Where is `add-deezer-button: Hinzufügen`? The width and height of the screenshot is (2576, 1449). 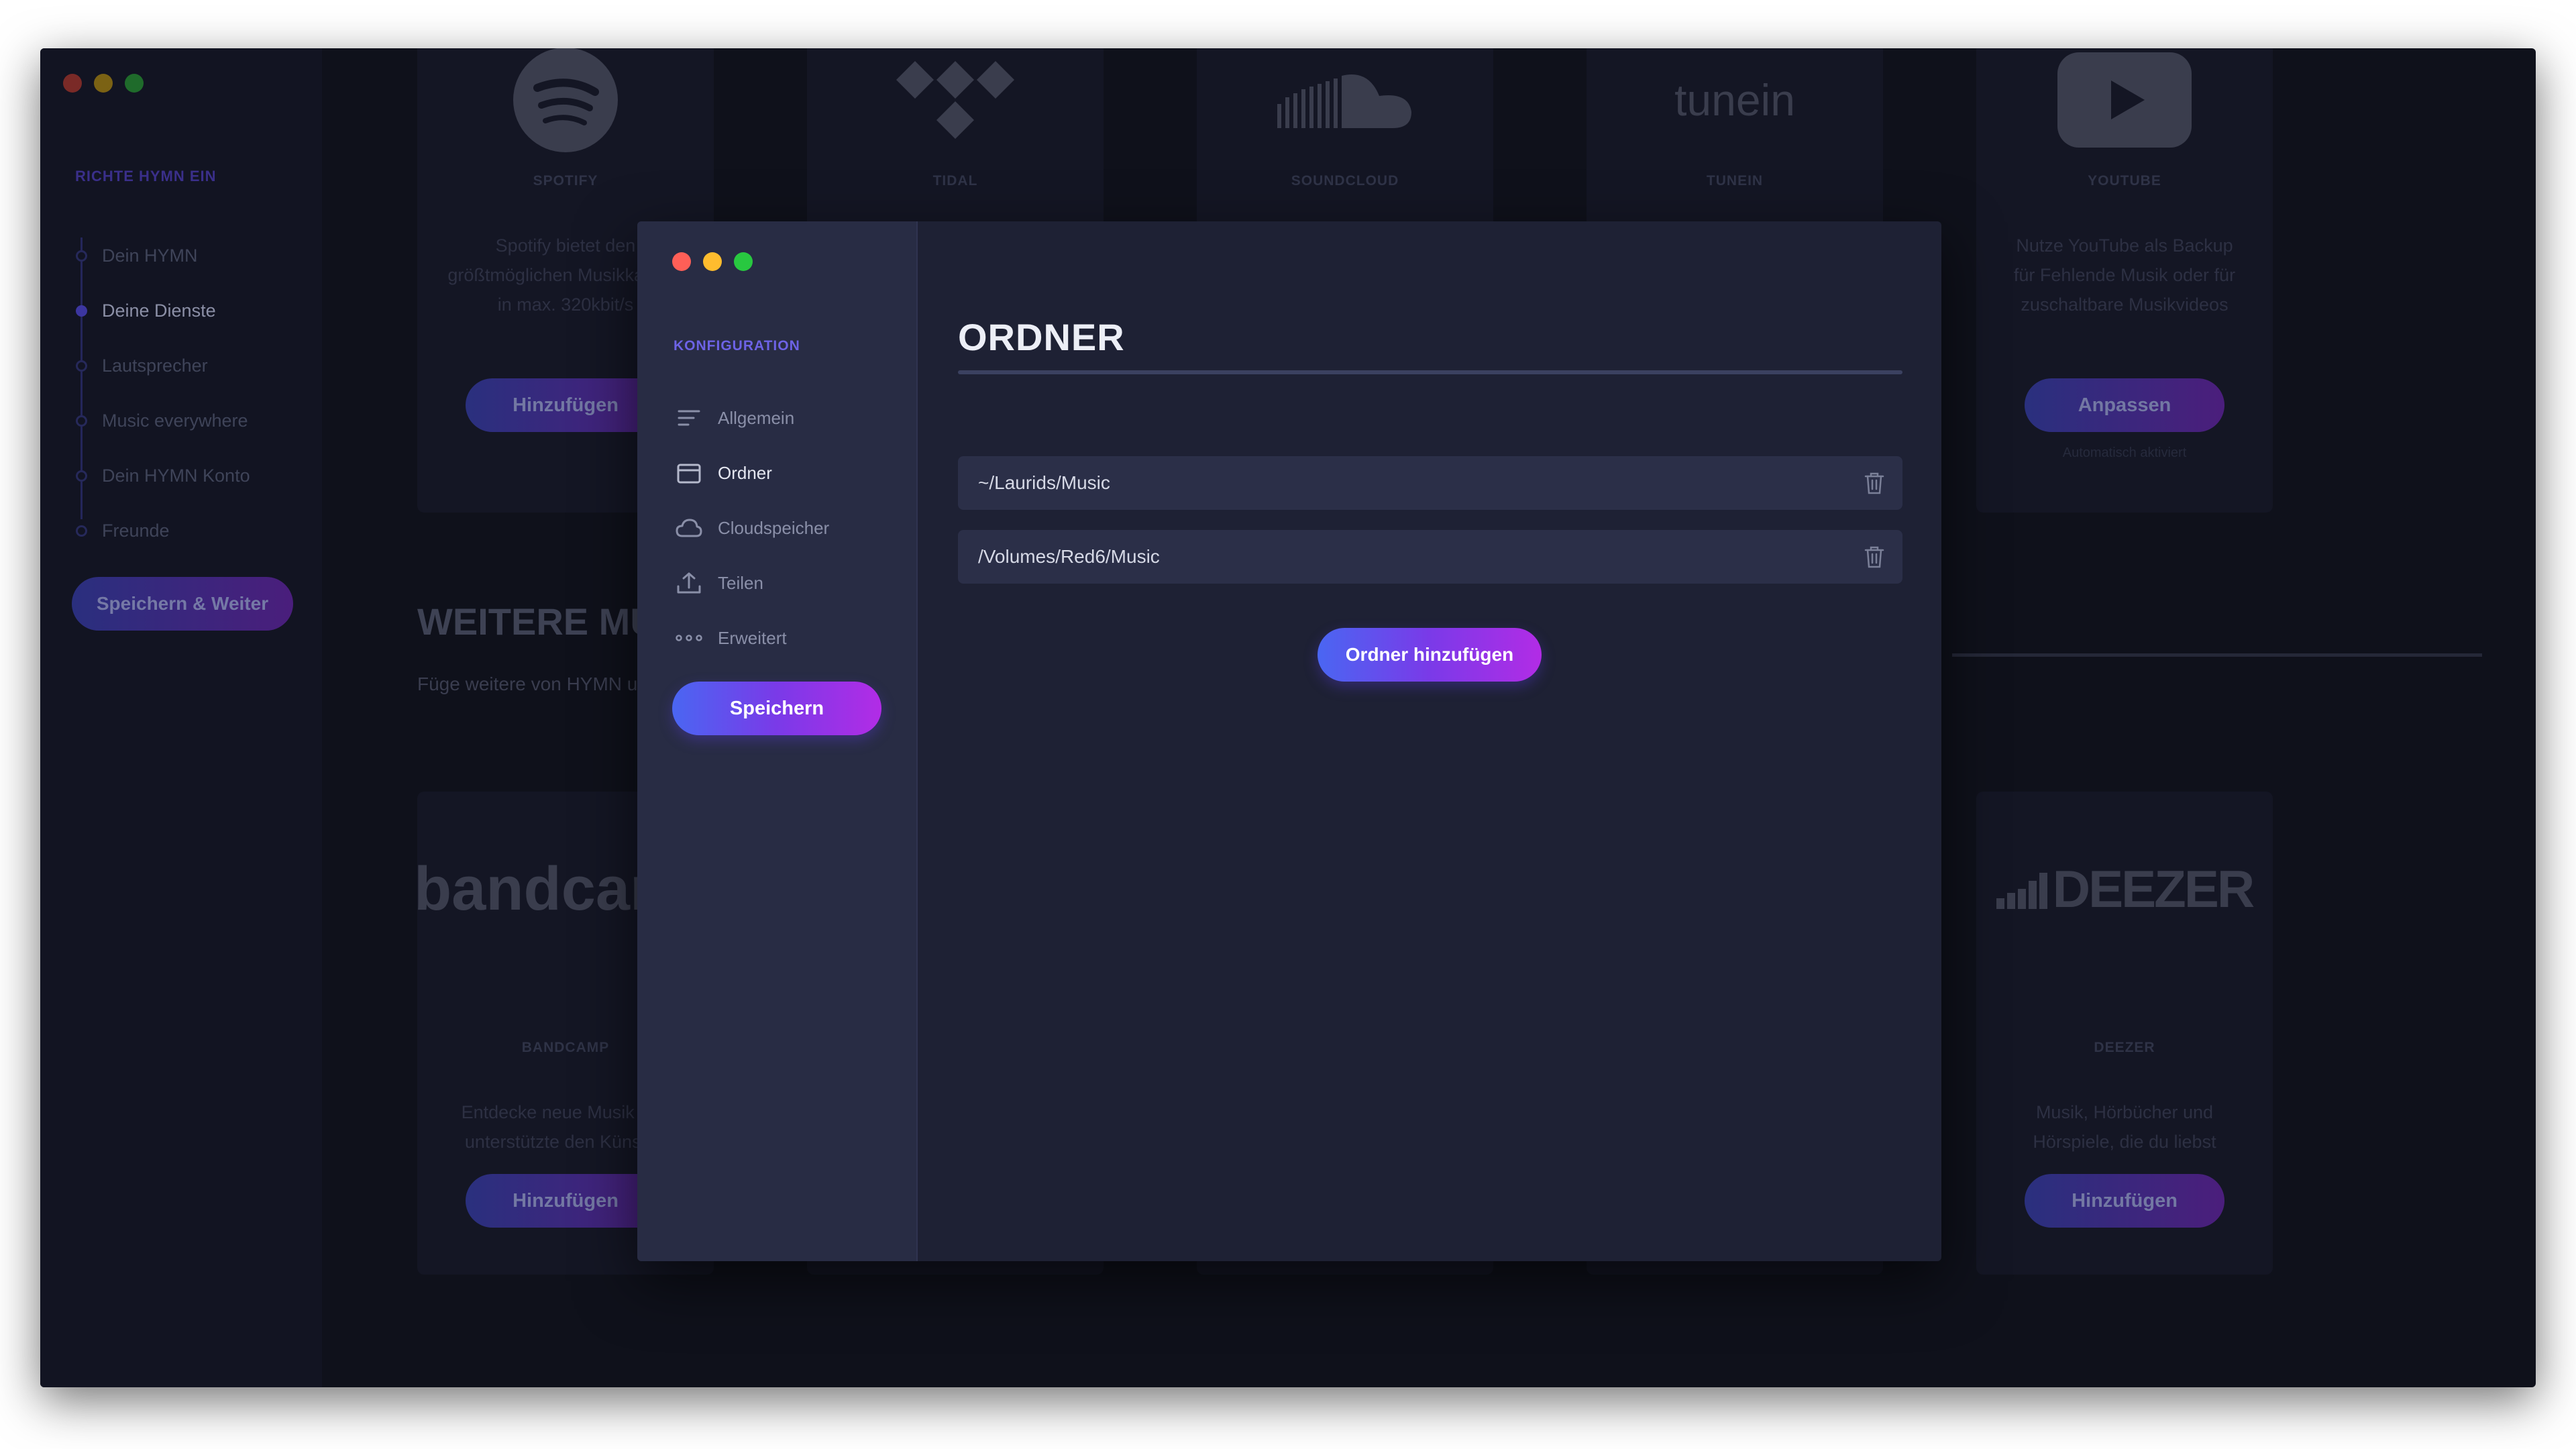
add-deezer-button: Hinzufügen is located at coordinates (2124, 1201).